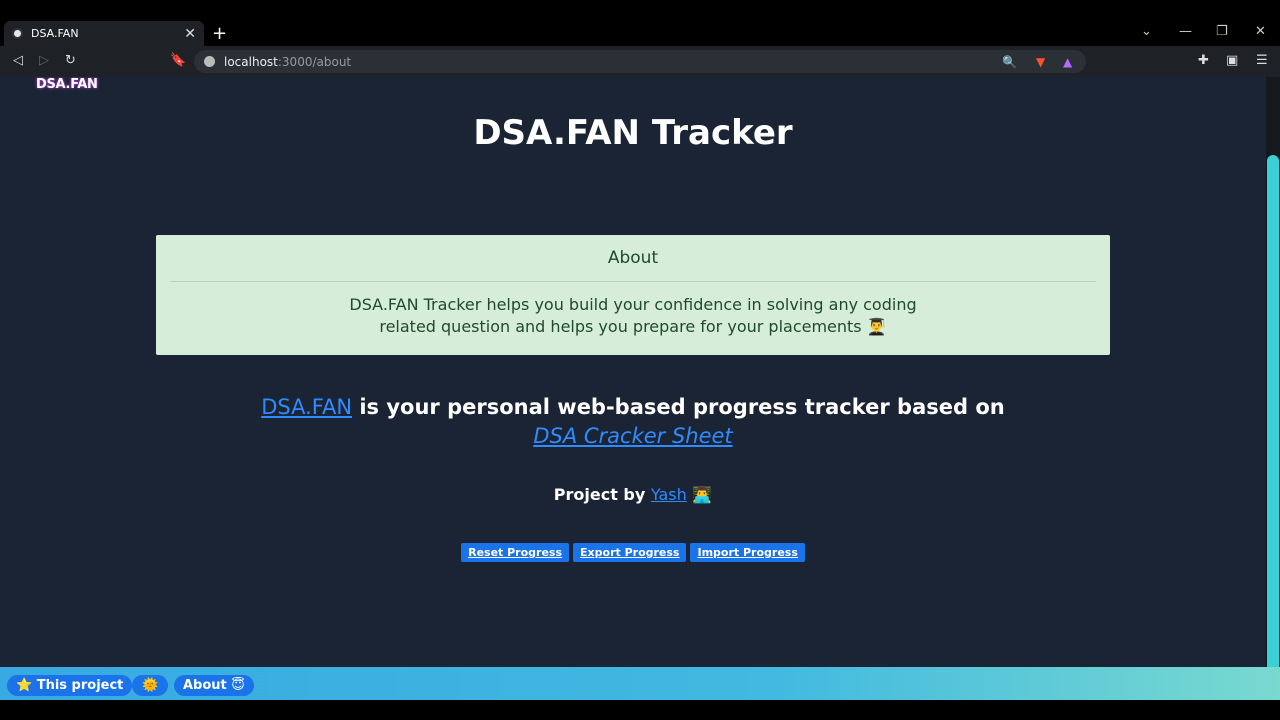 The image size is (1280, 720). What do you see at coordinates (632, 436) in the screenshot?
I see `dsa-cracker-sheet-link: DSA Cracker Sheet` at bounding box center [632, 436].